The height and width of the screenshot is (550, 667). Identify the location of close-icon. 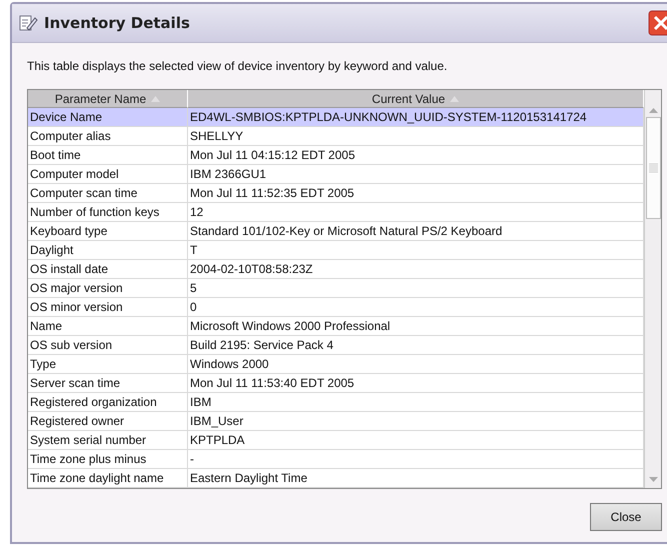
(657, 23).